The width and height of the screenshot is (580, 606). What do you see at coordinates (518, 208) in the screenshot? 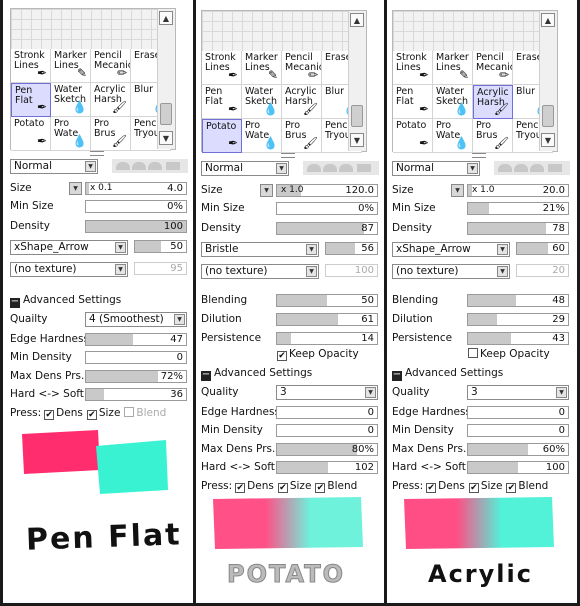
I see `min-size-slider: 21%` at bounding box center [518, 208].